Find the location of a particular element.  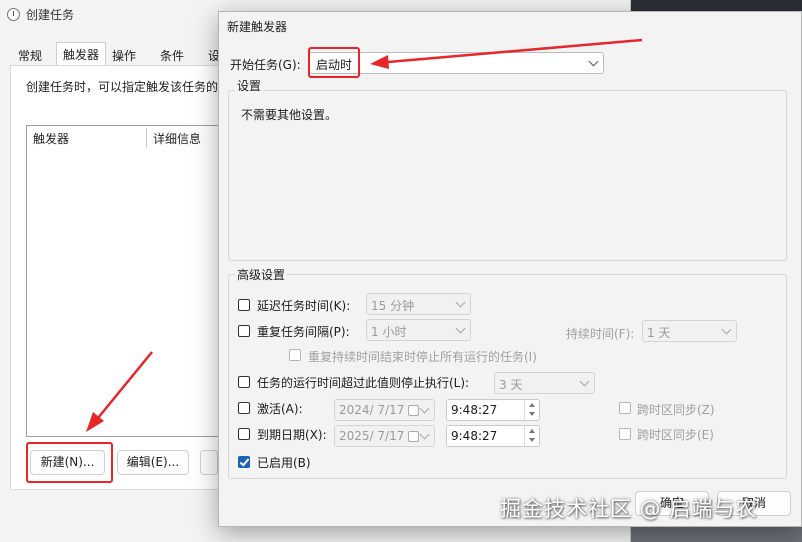

delay-checkbox is located at coordinates (244, 305).